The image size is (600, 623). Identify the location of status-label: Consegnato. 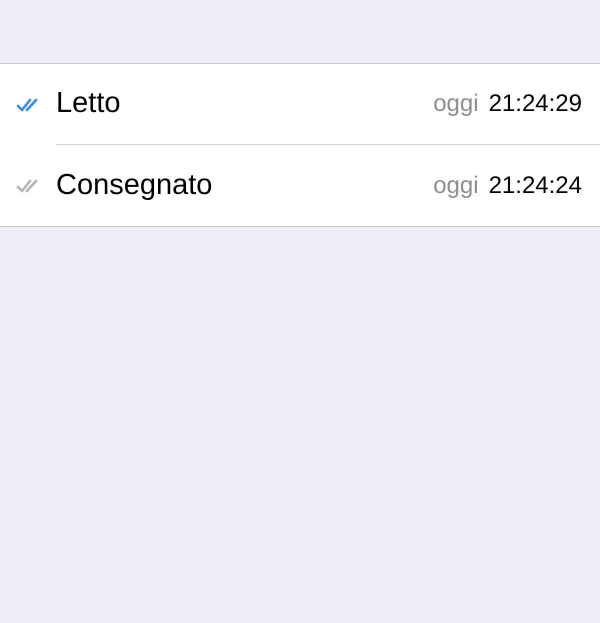
(134, 185).